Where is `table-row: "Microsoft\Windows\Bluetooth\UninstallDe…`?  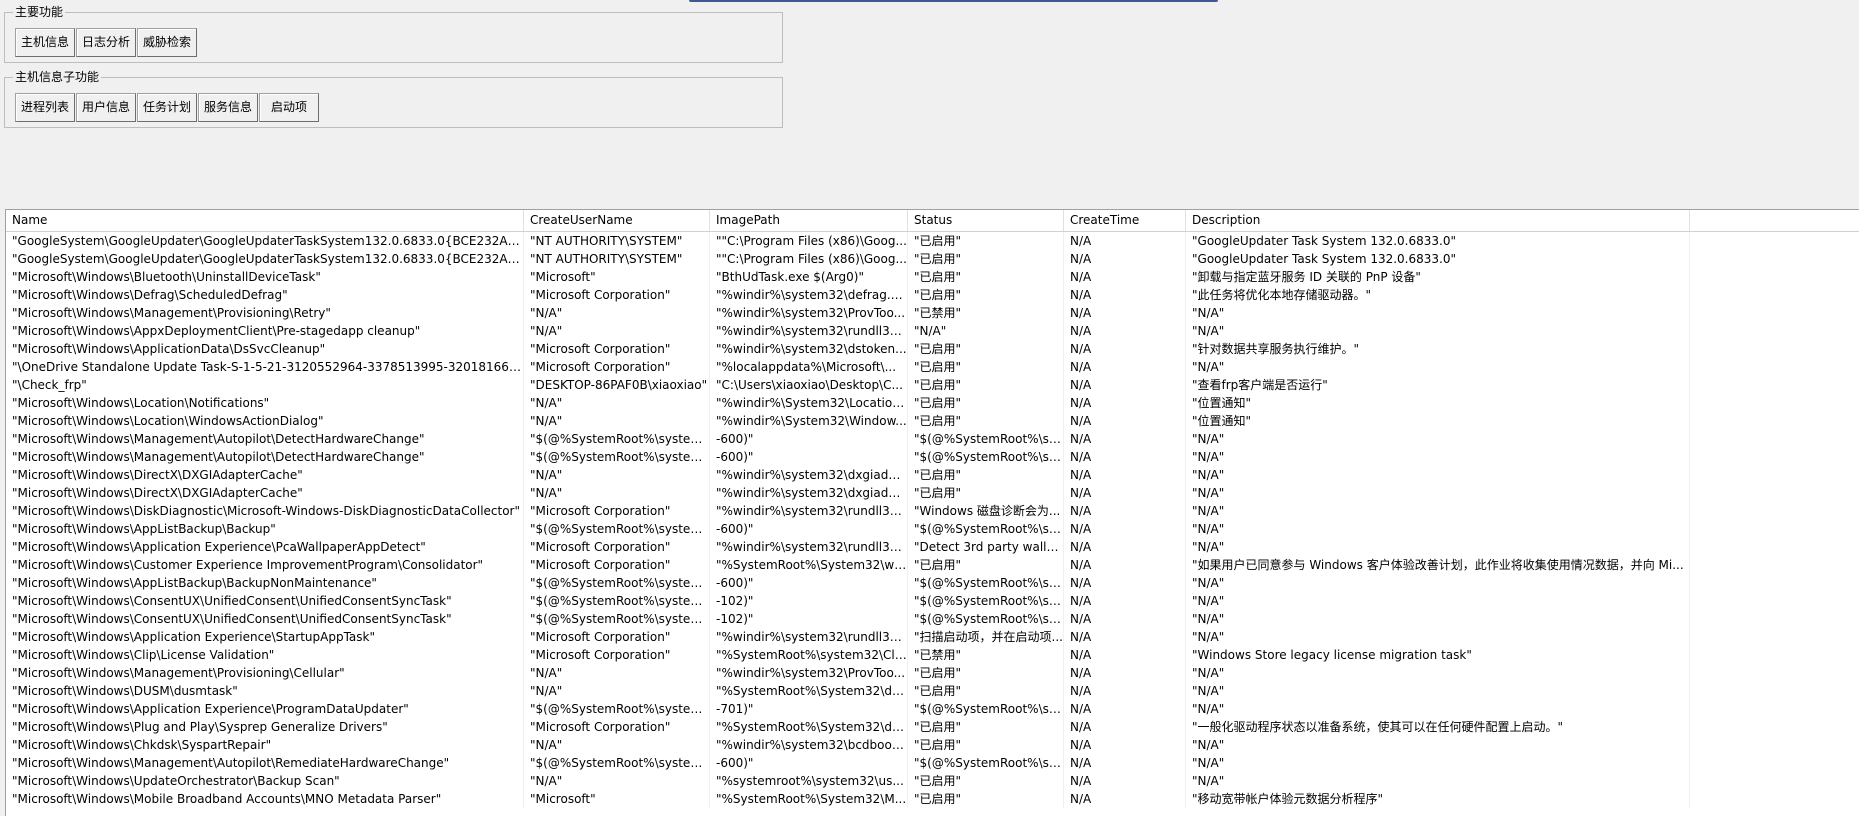 table-row: "Microsoft\Windows\Bluetooth\UninstallDe… is located at coordinates (932, 277).